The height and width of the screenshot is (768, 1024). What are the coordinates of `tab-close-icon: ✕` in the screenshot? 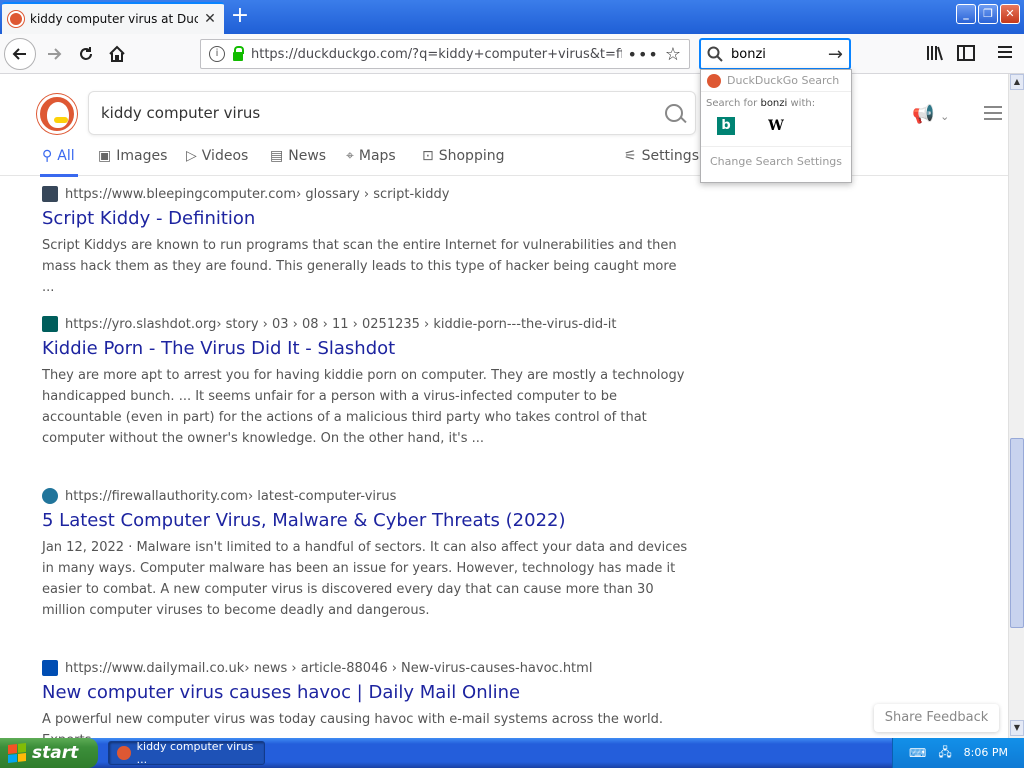 It's located at (210, 19).